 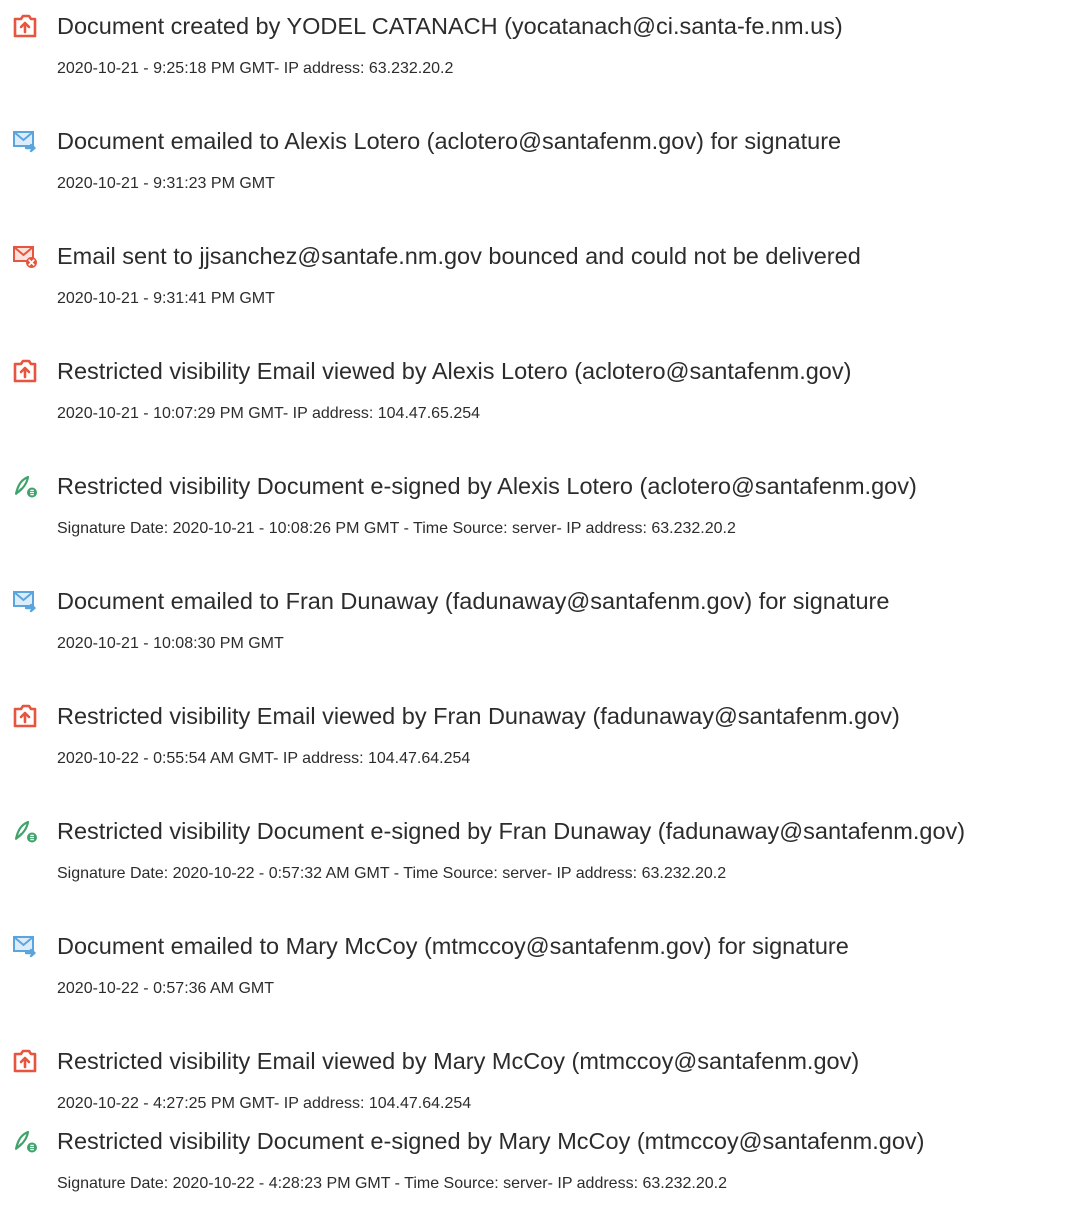 What do you see at coordinates (166, 183) in the screenshot?
I see `event-detail: 2020-10-21 - 9:31:23 PM GMT` at bounding box center [166, 183].